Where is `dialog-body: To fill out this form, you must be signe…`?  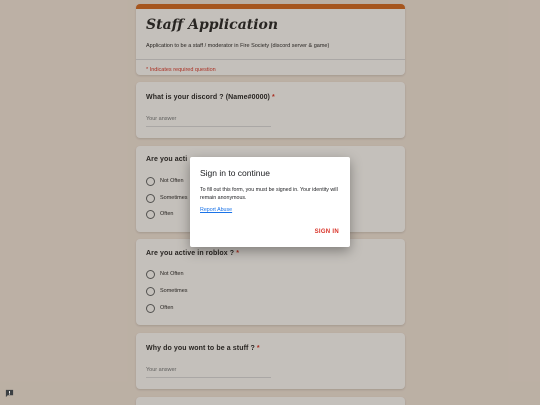 dialog-body: To fill out this form, you must be signe… is located at coordinates (269, 194).